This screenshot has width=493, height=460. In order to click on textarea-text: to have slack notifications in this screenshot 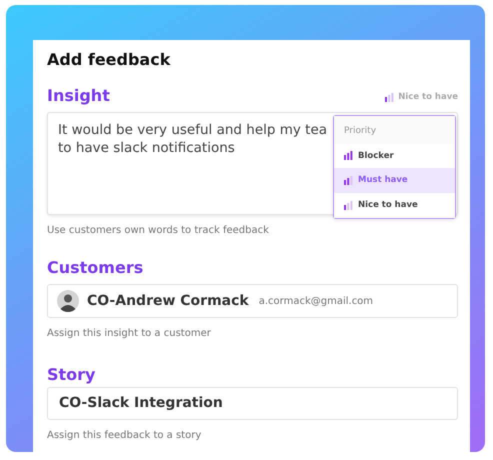, I will do `click(146, 148)`.